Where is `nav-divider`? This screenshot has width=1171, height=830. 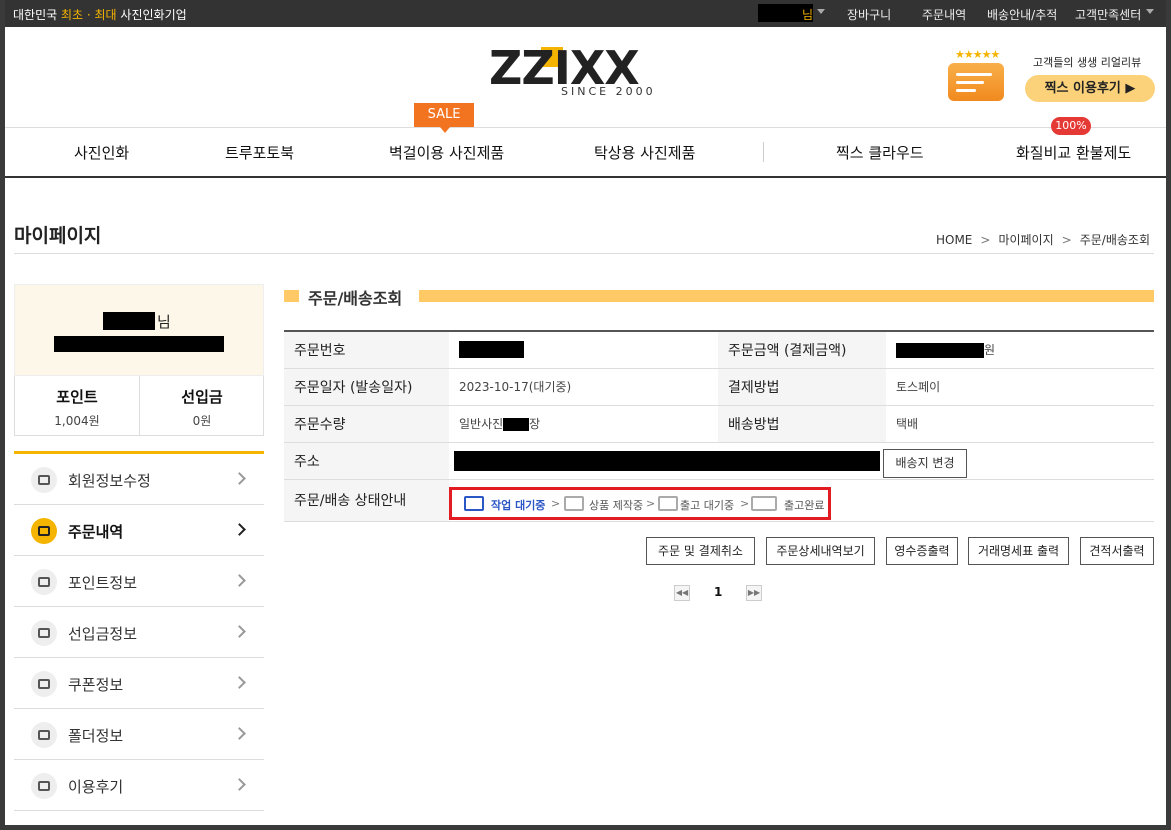 nav-divider is located at coordinates (763, 152).